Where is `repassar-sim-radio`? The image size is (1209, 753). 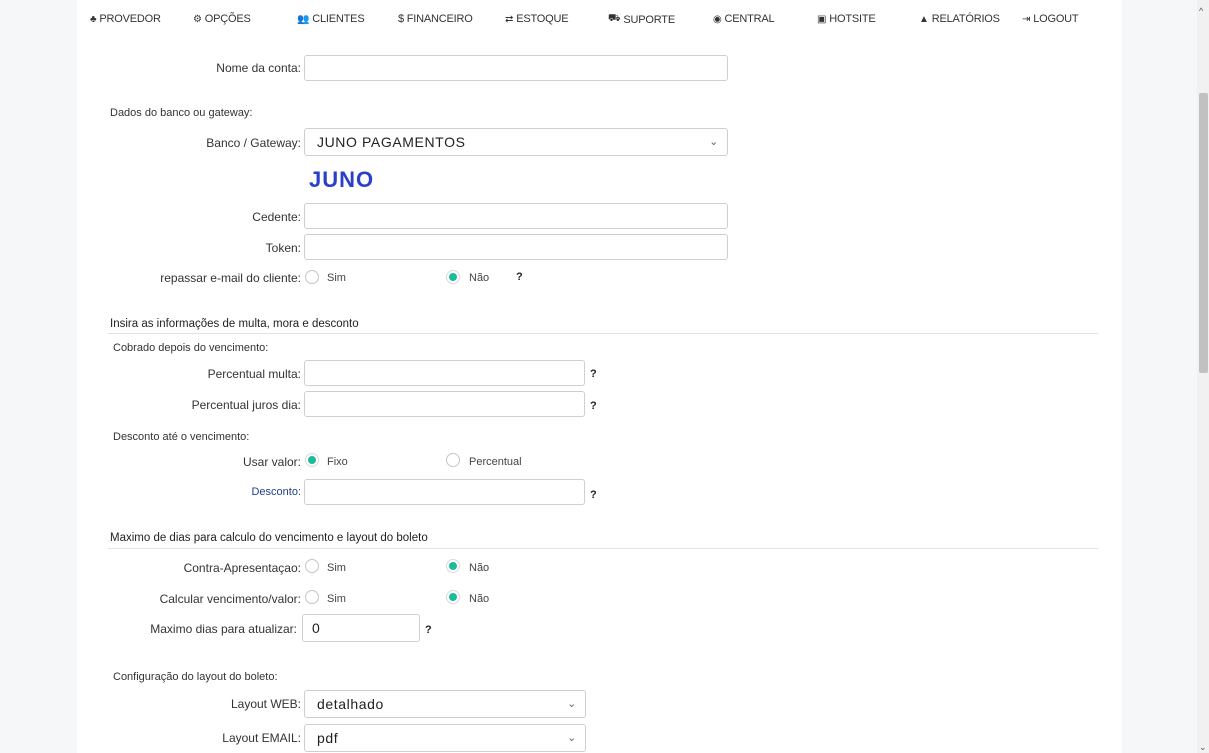
repassar-sim-radio is located at coordinates (312, 277).